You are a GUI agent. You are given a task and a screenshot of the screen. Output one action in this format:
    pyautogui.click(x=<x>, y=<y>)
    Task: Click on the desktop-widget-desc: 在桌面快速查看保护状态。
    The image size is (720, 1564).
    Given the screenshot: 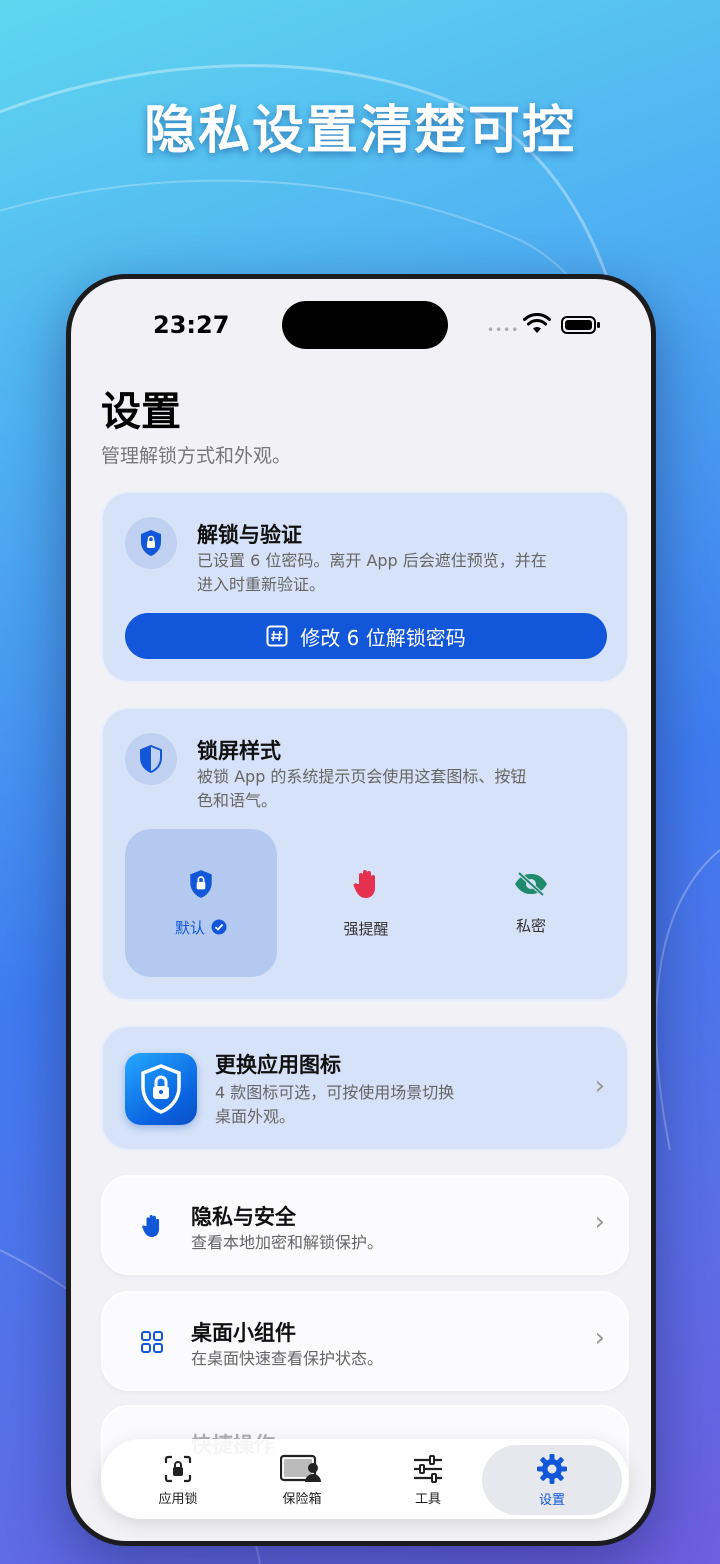 What is the action you would take?
    pyautogui.click(x=287, y=1358)
    